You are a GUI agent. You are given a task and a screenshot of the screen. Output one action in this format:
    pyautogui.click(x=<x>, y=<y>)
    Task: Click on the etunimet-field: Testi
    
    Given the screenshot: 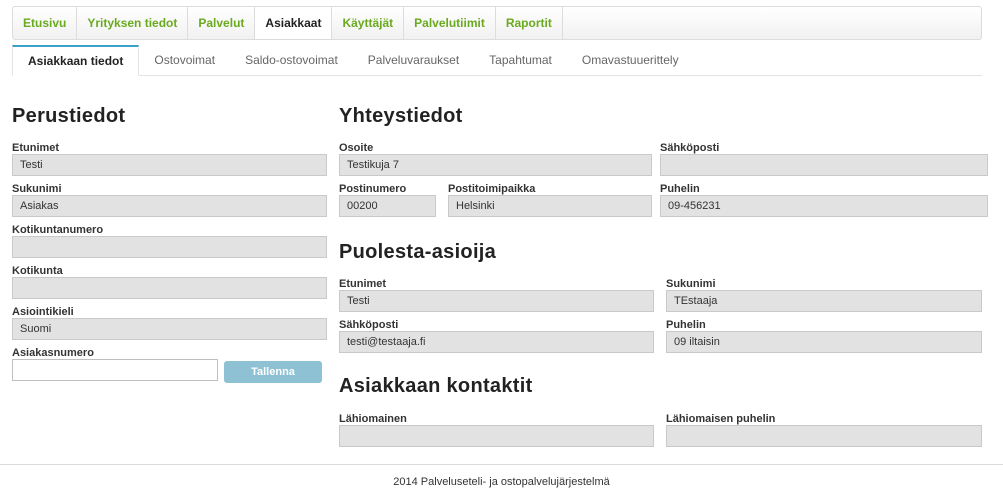 What is the action you would take?
    pyautogui.click(x=169, y=165)
    